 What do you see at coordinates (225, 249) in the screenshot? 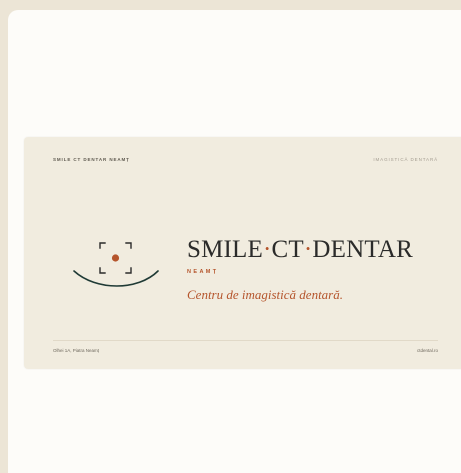
I see `brand-title-part-smile: SMILE` at bounding box center [225, 249].